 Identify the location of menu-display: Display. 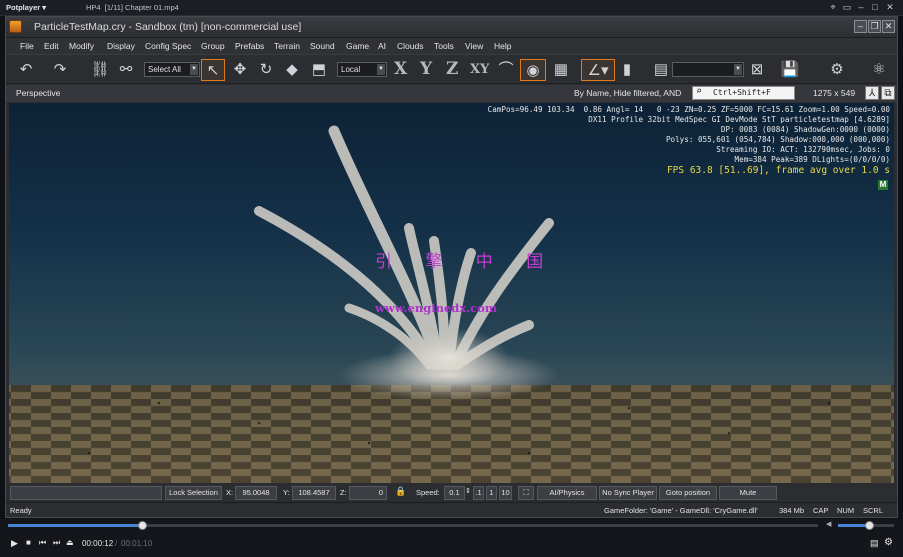
(121, 46).